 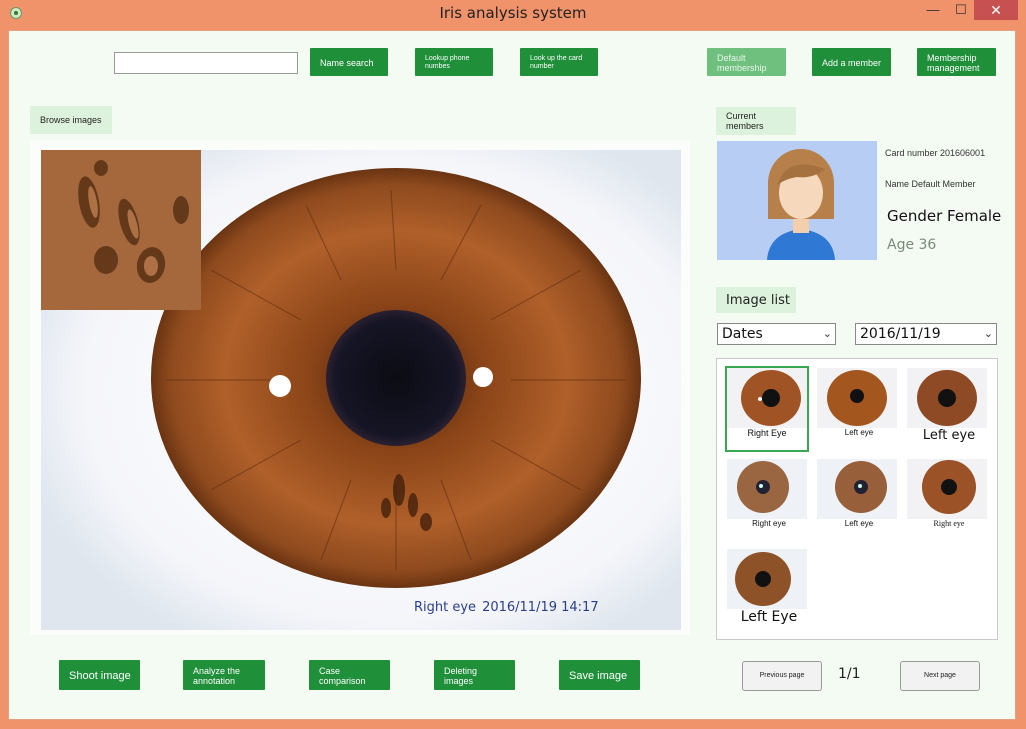 I want to click on analyze-annotation-button: Analyze the annotation, so click(x=224, y=675).